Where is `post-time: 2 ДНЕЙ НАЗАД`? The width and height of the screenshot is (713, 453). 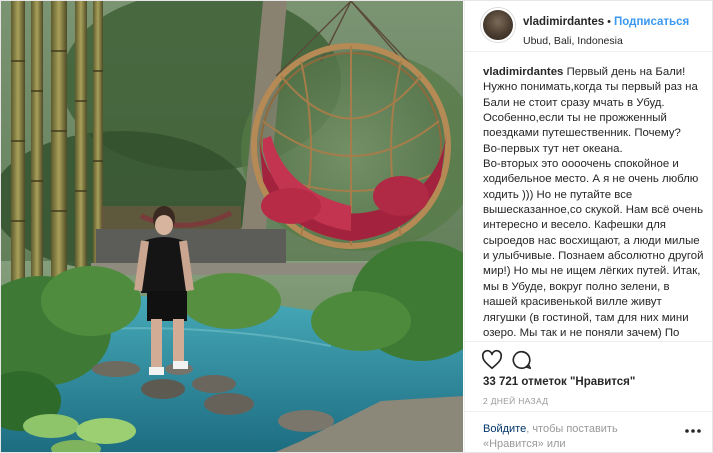
post-time: 2 ДНЕЙ НАЗАД is located at coordinates (515, 401).